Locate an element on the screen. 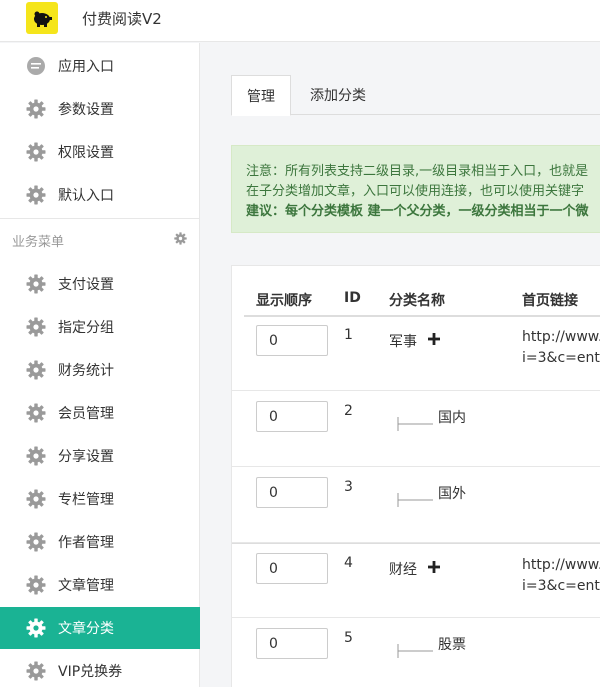 Image resolution: width=600 pixels, height=687 pixels. sidebar-group-business: 业务菜单 is located at coordinates (100, 238).